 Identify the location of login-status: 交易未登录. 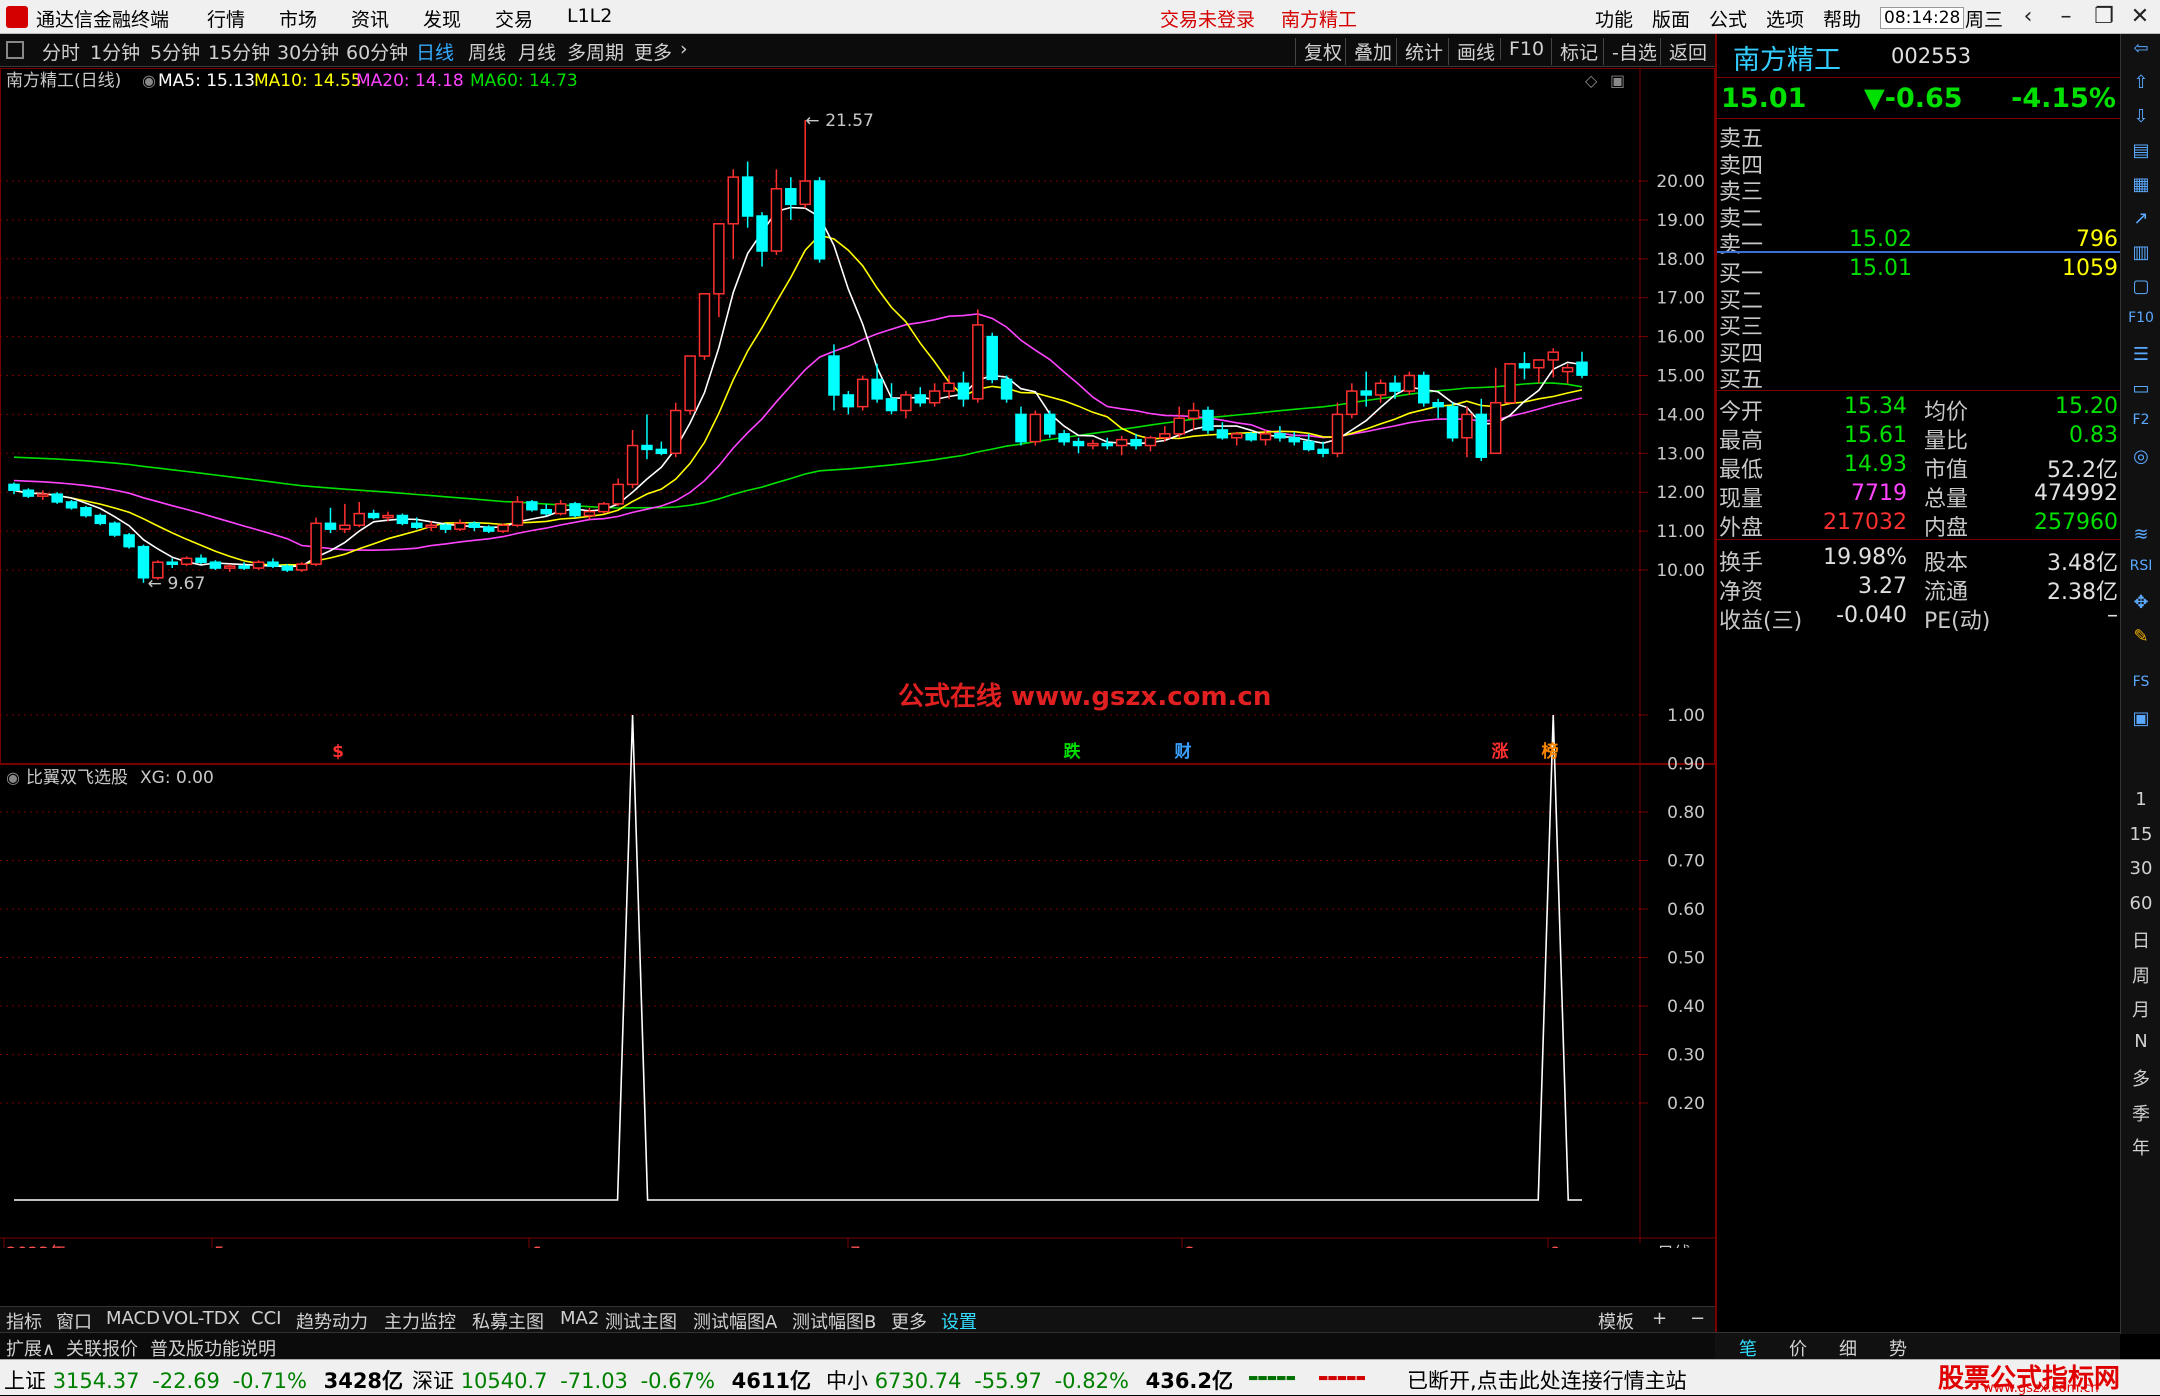
(1207, 18).